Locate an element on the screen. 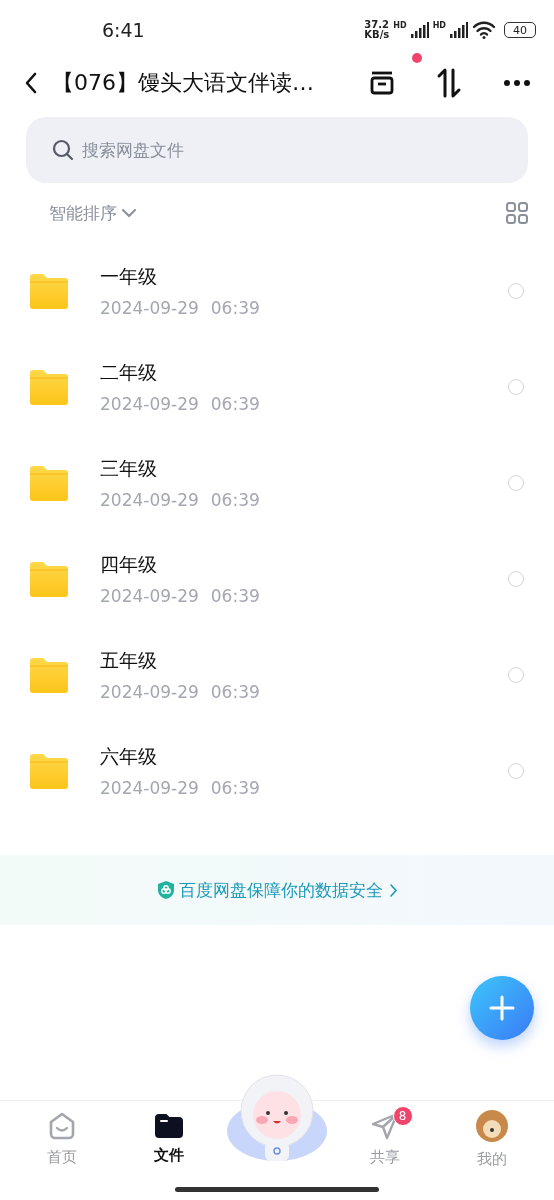 The height and width of the screenshot is (1200, 554). folder-name: 六年级 is located at coordinates (129, 756).